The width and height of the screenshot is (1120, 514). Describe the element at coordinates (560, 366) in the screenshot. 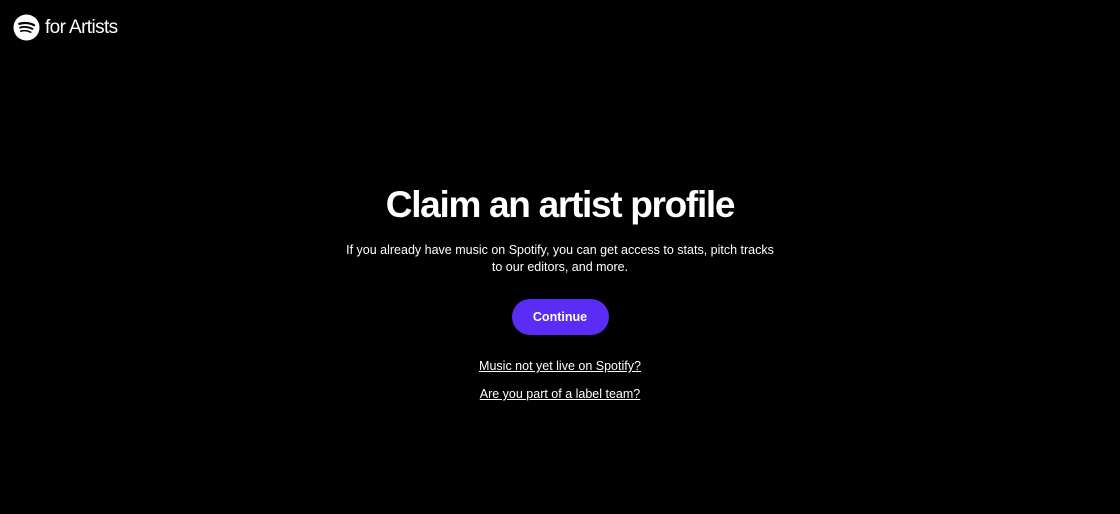

I see `music-not-live-link: Music not yet live on Spotify?` at that location.